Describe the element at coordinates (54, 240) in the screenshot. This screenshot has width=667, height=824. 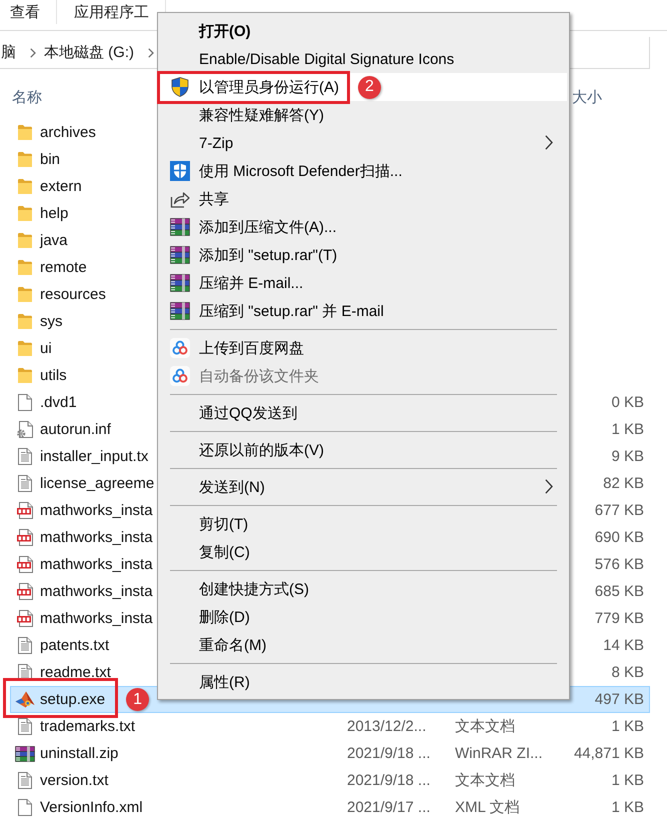
I see `file-name: java` at that location.